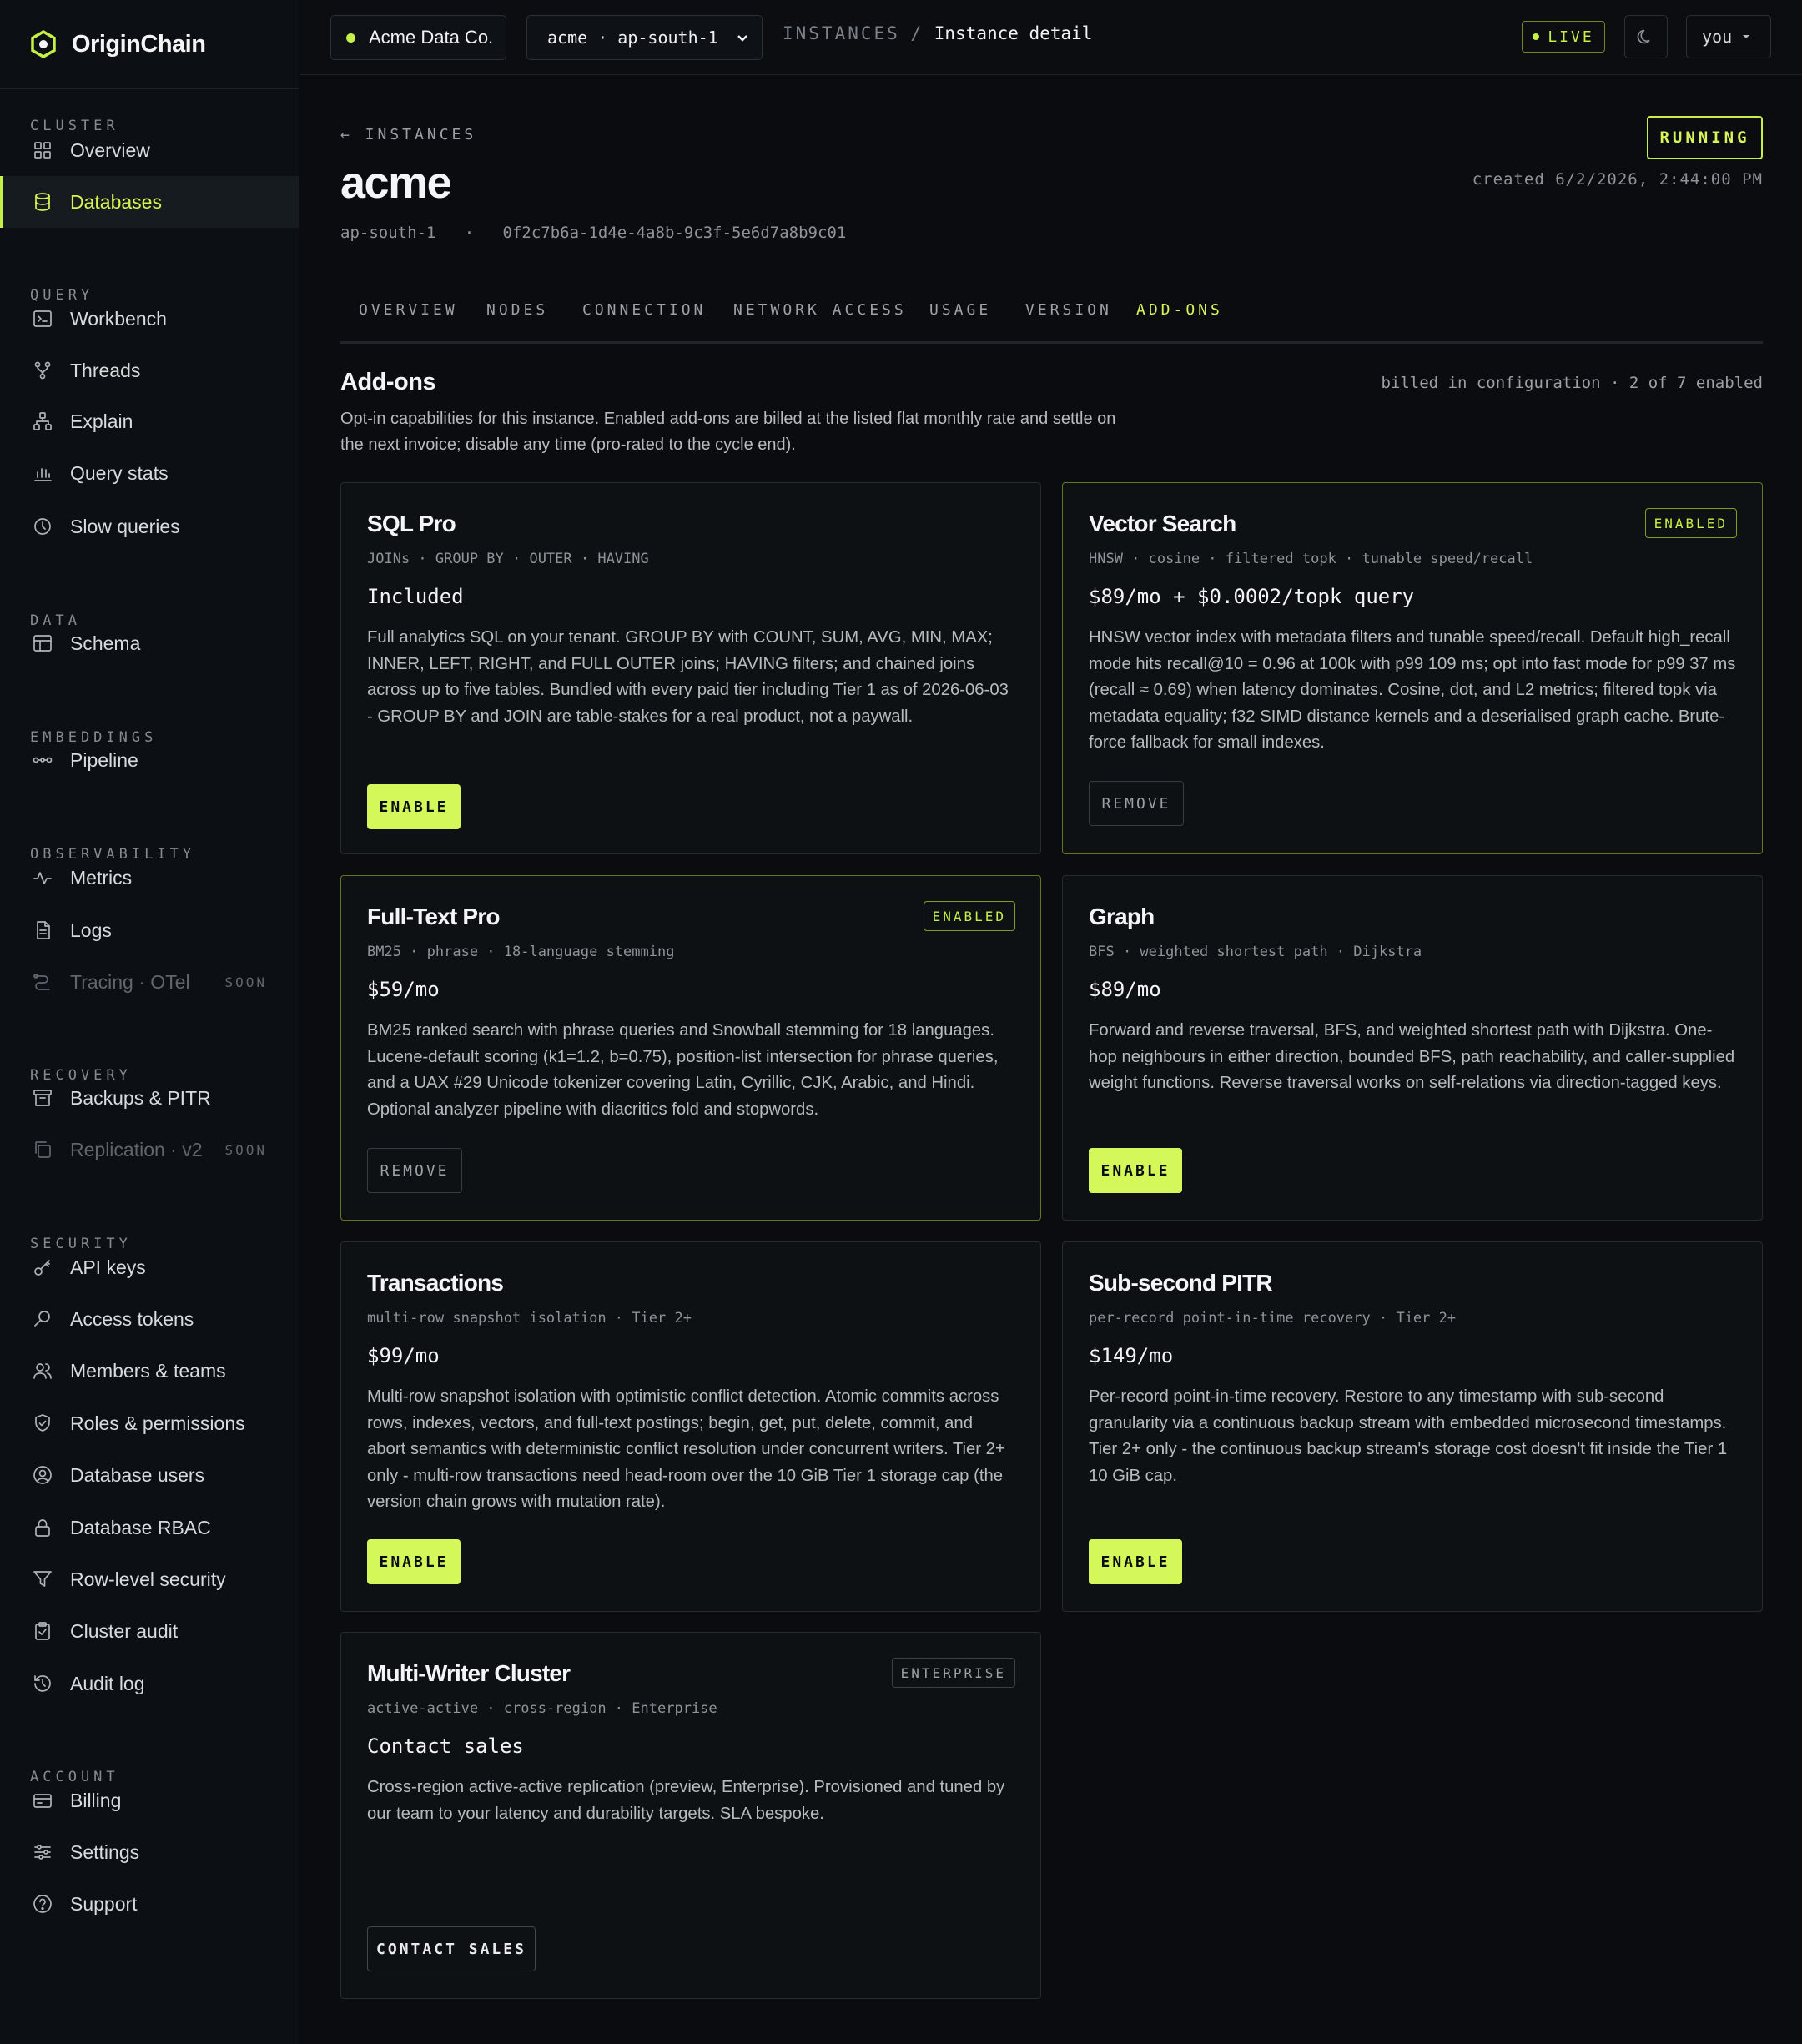 This screenshot has height=2044, width=1802. I want to click on sidebar-item-row-level-security: Row-level security, so click(149, 1579).